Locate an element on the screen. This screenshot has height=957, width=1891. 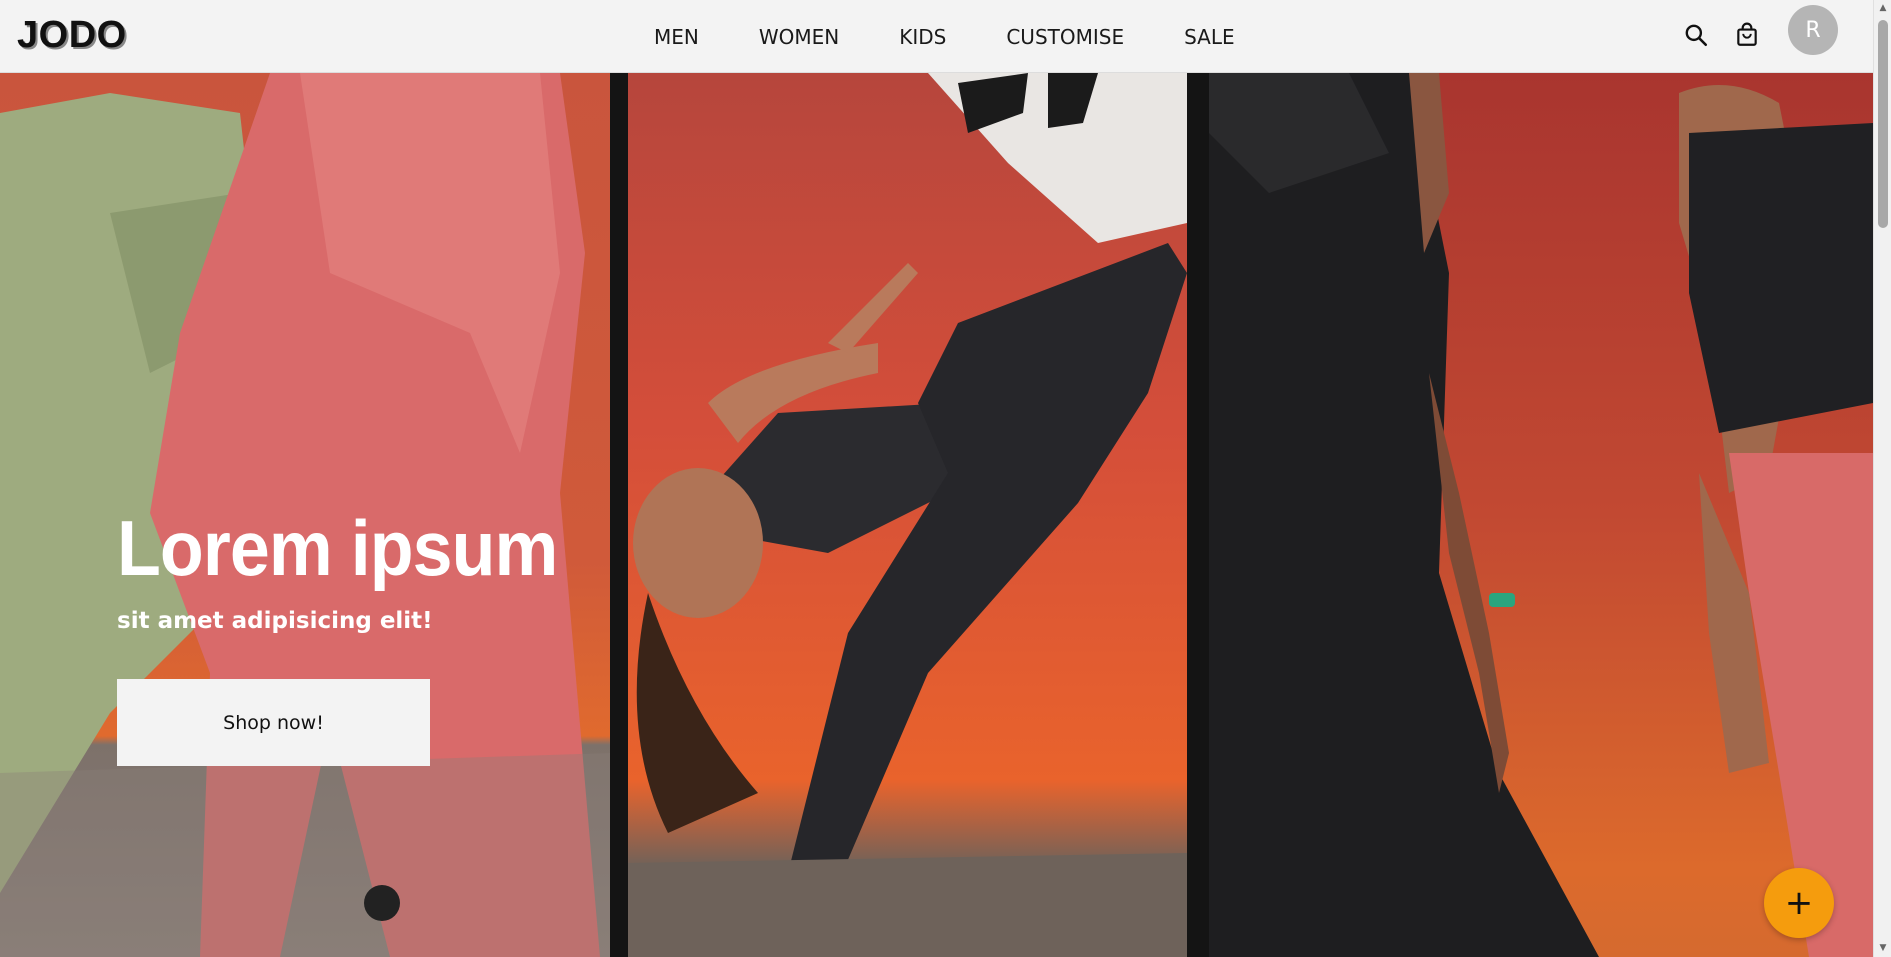
search-icon is located at coordinates (1696, 35).